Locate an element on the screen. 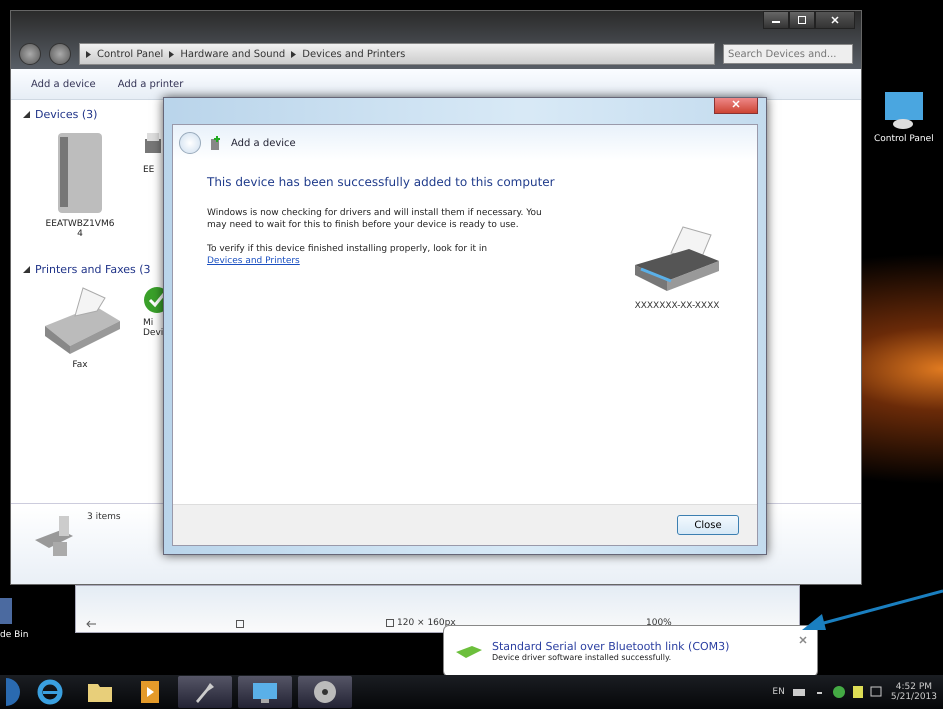  dialog-title: Add a device is located at coordinates (263, 143).